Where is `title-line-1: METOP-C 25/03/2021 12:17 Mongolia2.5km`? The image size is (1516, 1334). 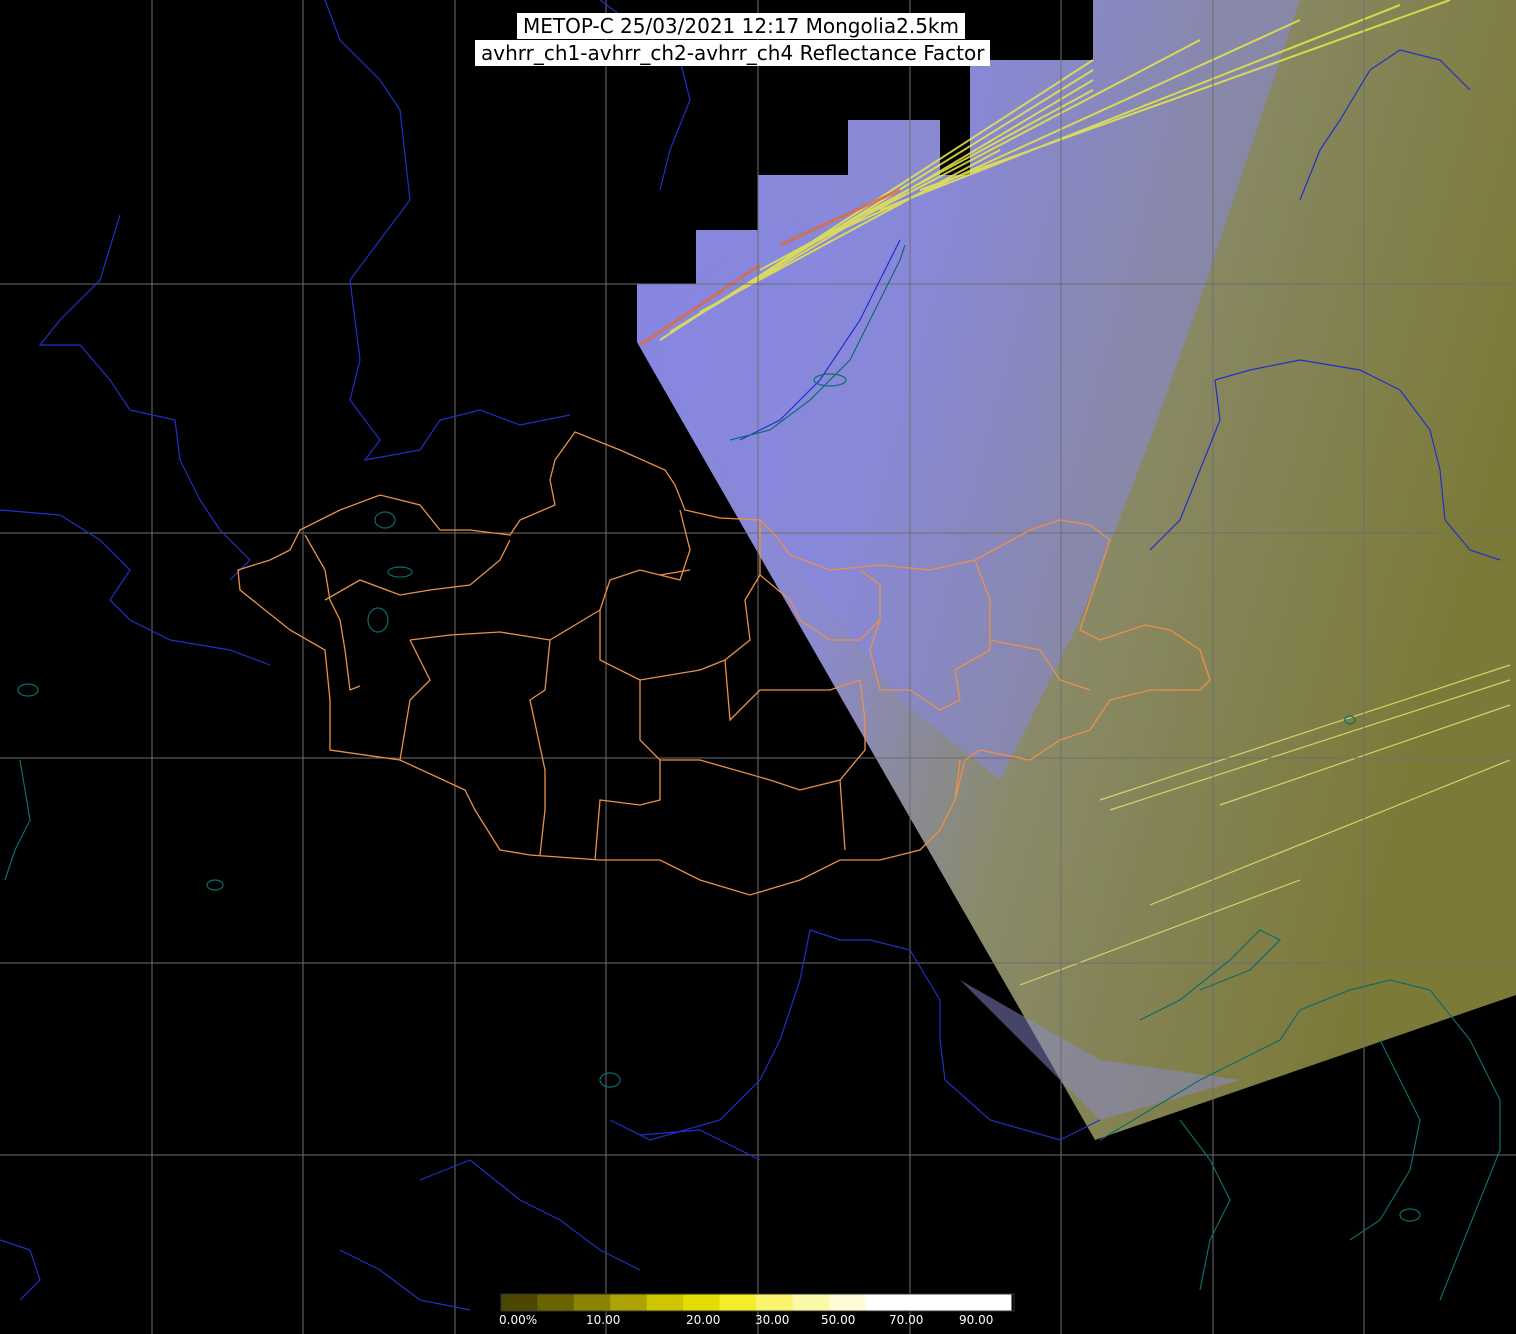
title-line-1: METOP-C 25/03/2021 12:17 Mongolia2.5km is located at coordinates (741, 26).